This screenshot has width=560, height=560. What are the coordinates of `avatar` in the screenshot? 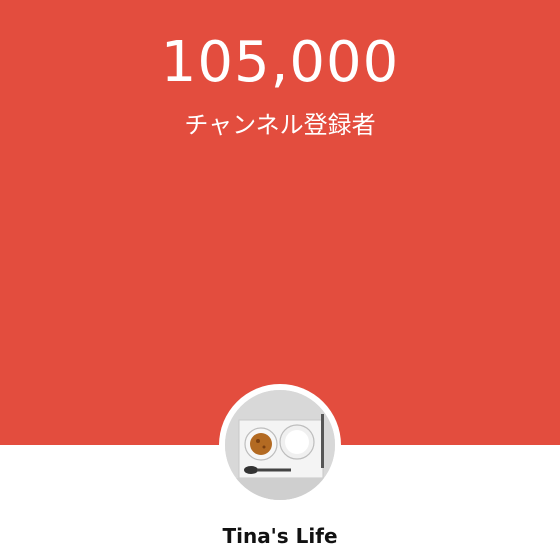 It's located at (280, 445).